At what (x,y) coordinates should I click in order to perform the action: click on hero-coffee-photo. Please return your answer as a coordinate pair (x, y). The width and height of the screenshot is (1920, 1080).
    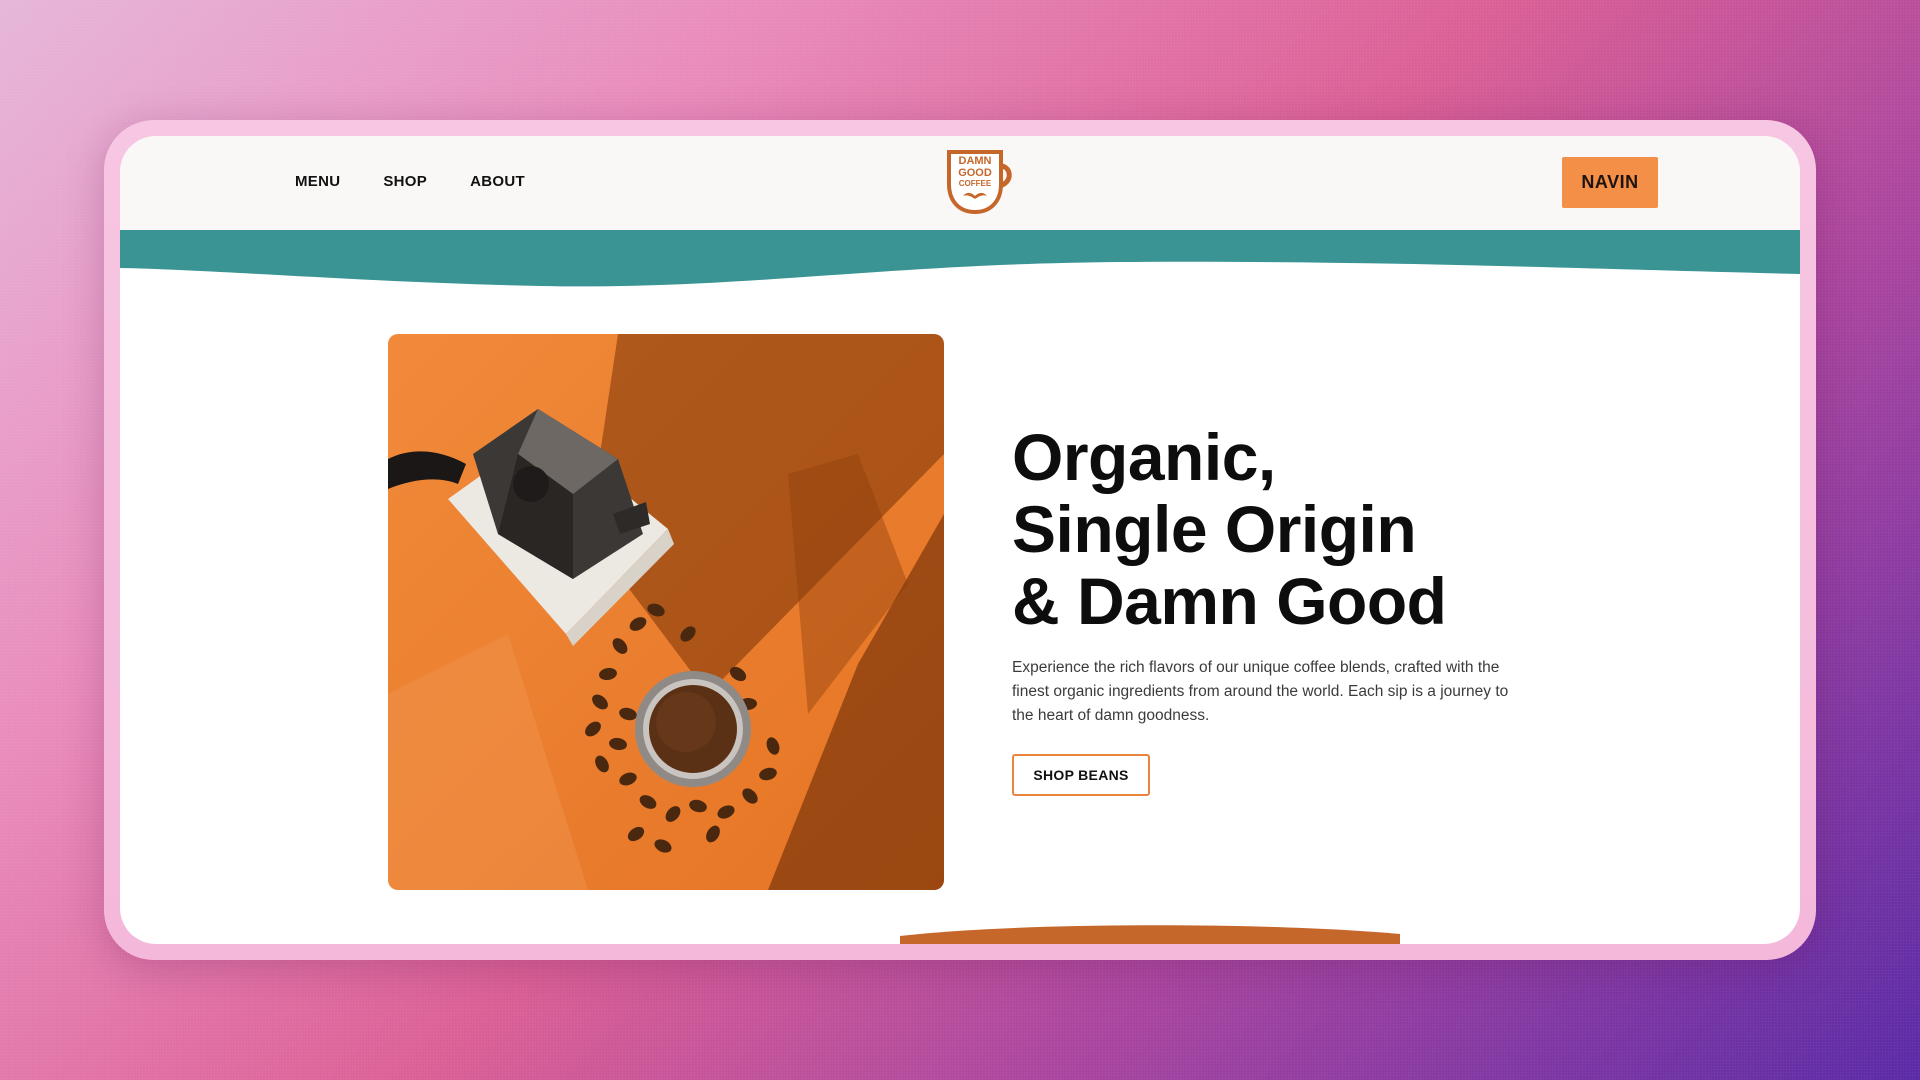
    Looking at the image, I should click on (666, 612).